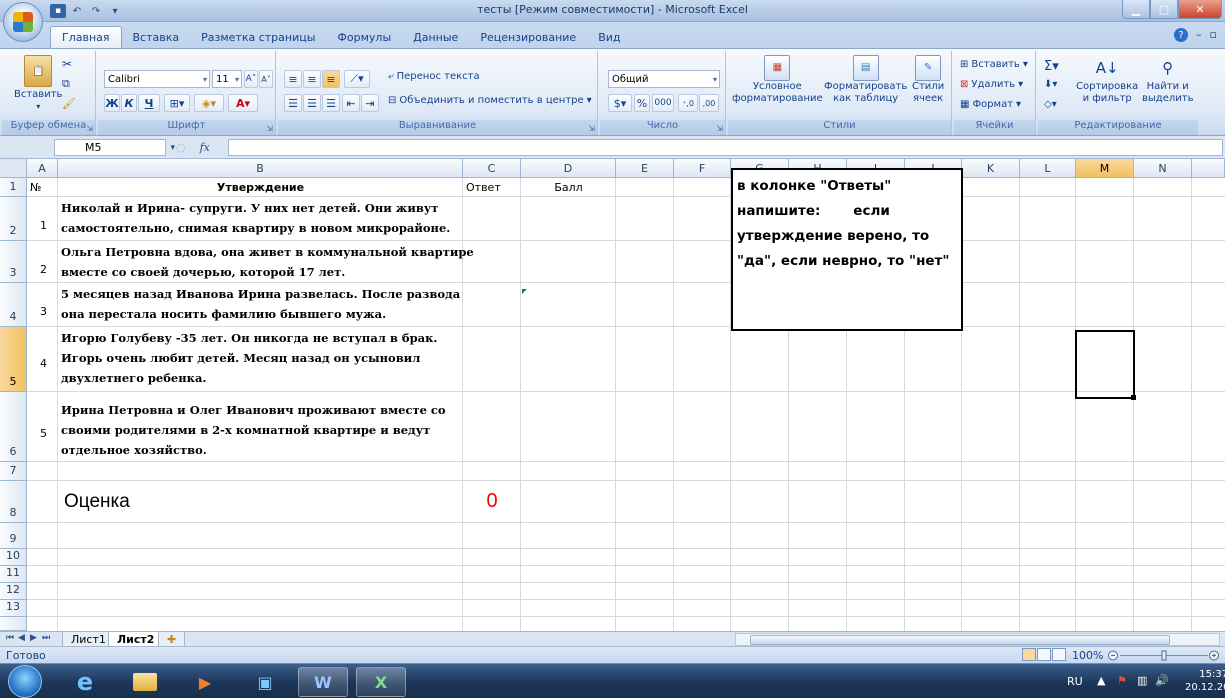  Describe the element at coordinates (13, 502) in the screenshot. I see `row-header-8: 8` at that location.